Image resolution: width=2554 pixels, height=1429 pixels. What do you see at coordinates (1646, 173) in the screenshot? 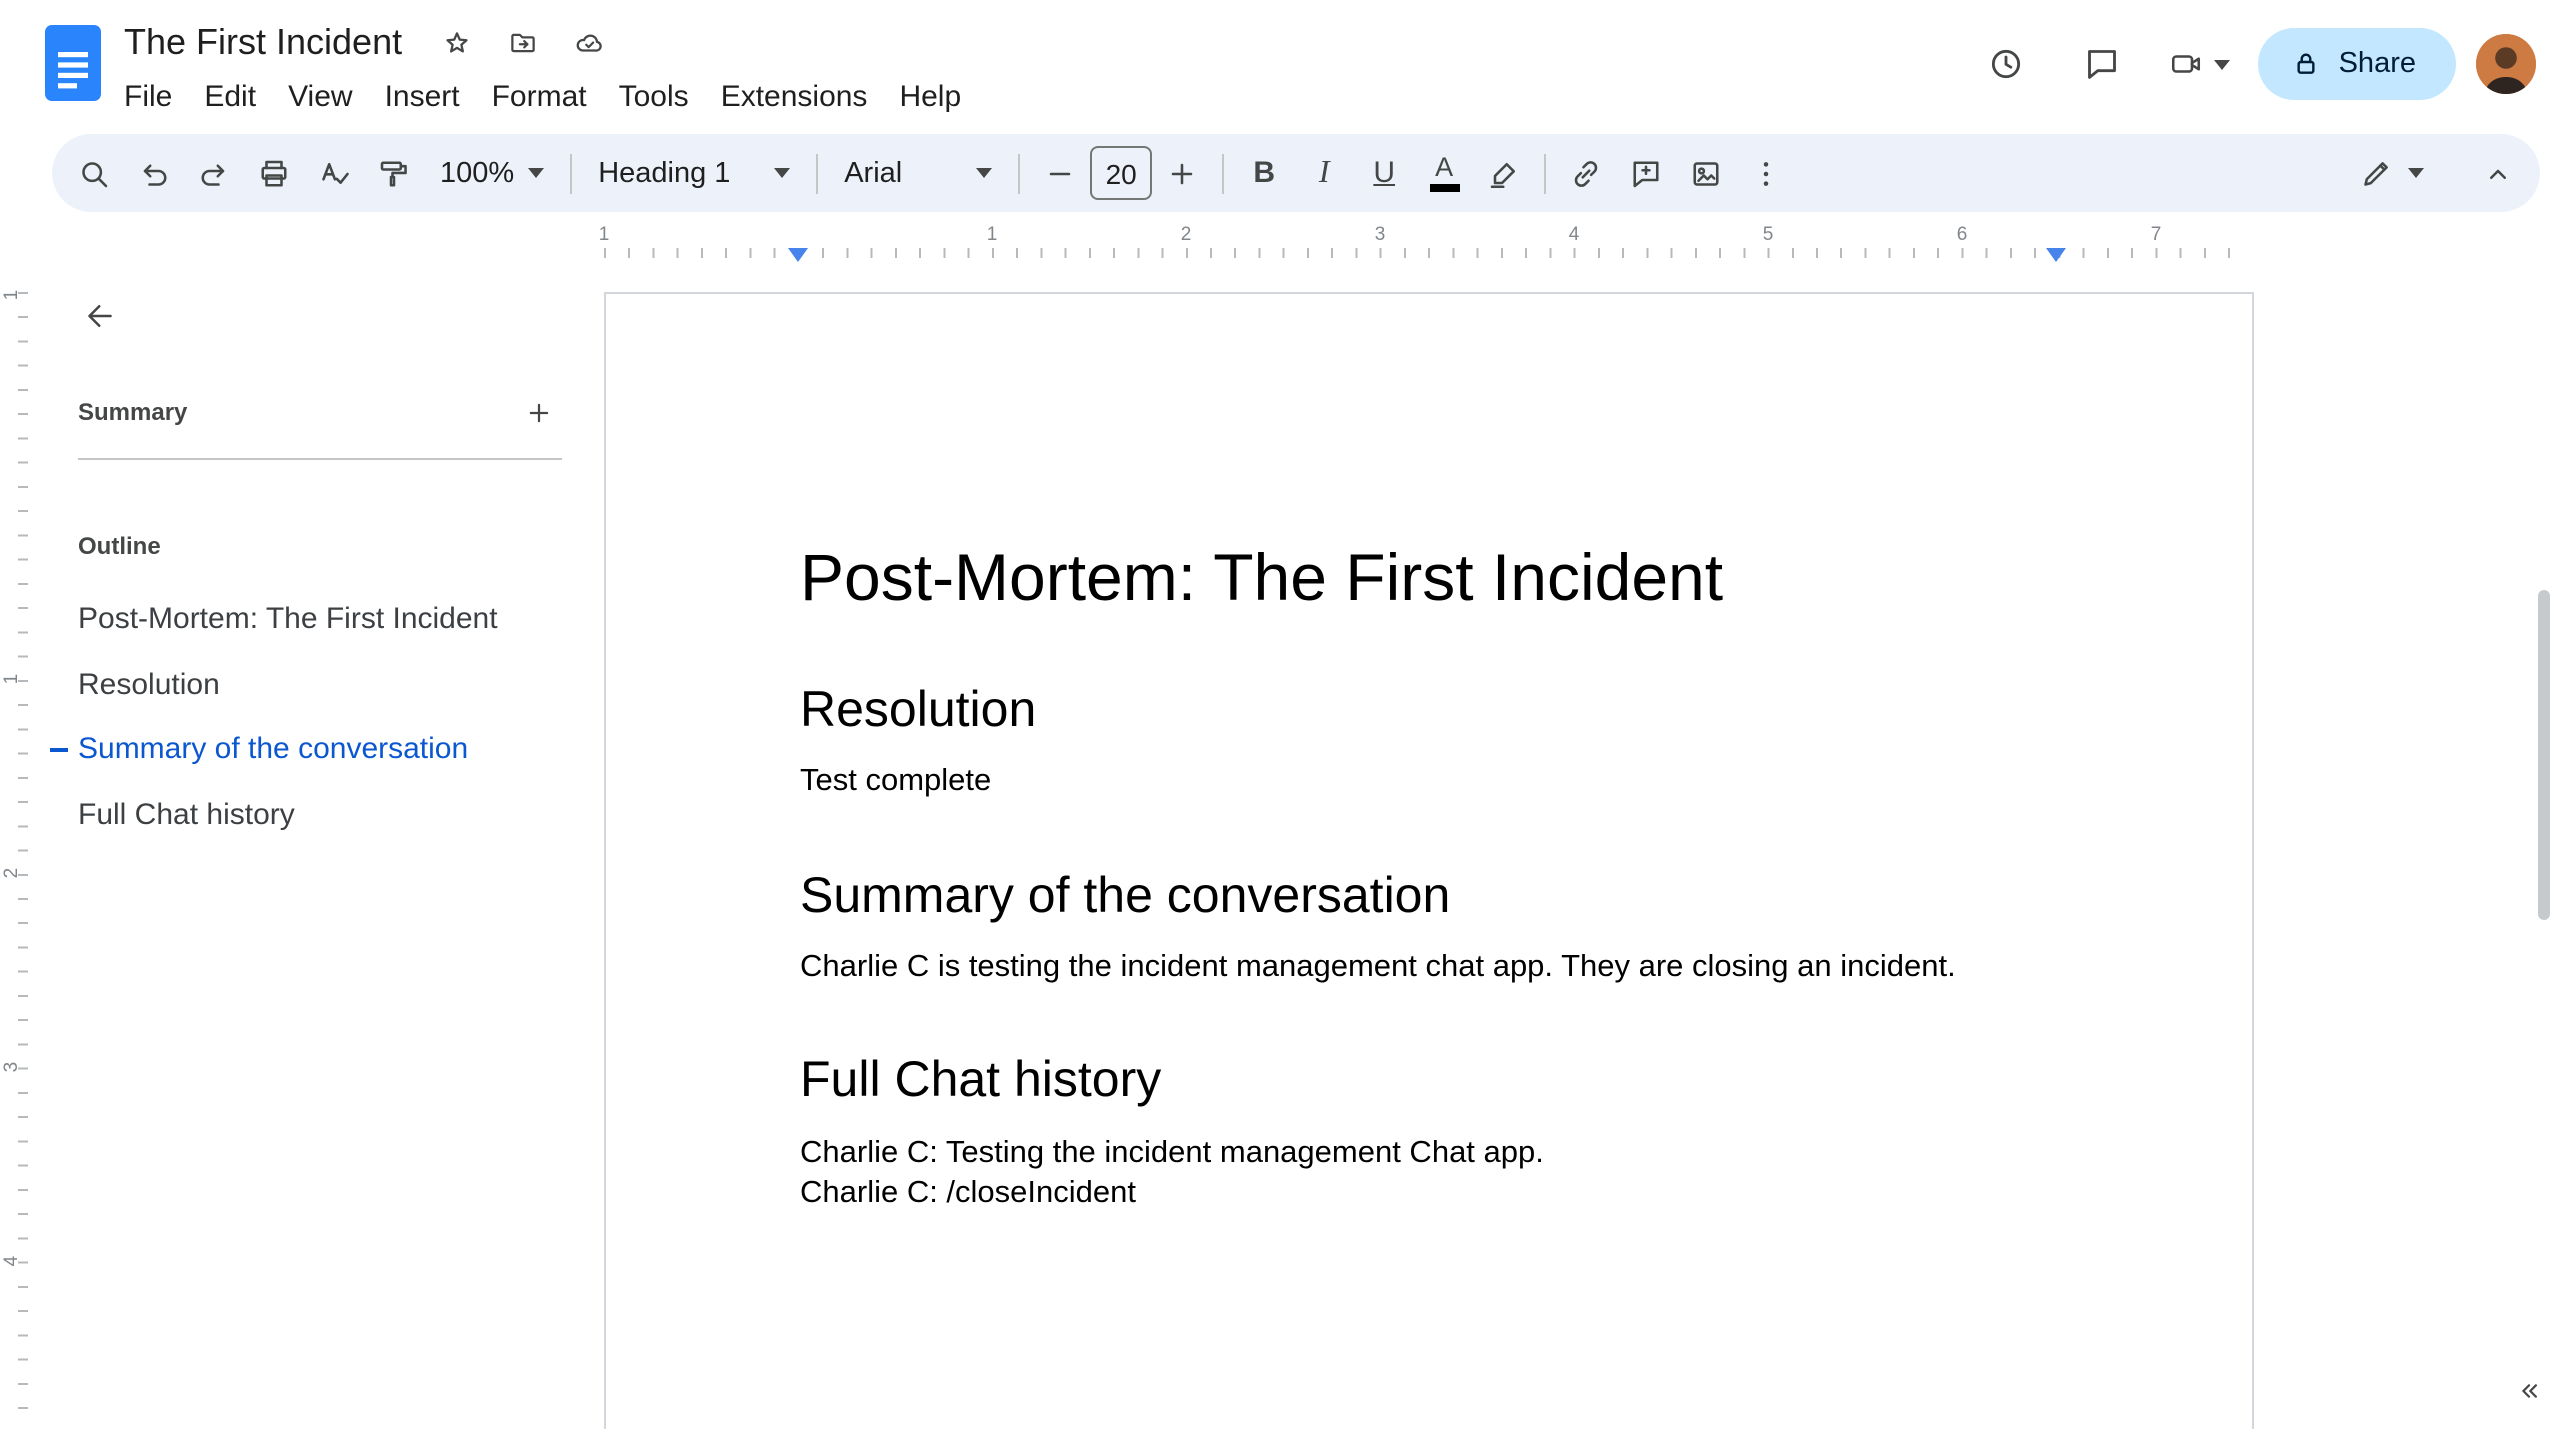
I see `add-comment-icon` at bounding box center [1646, 173].